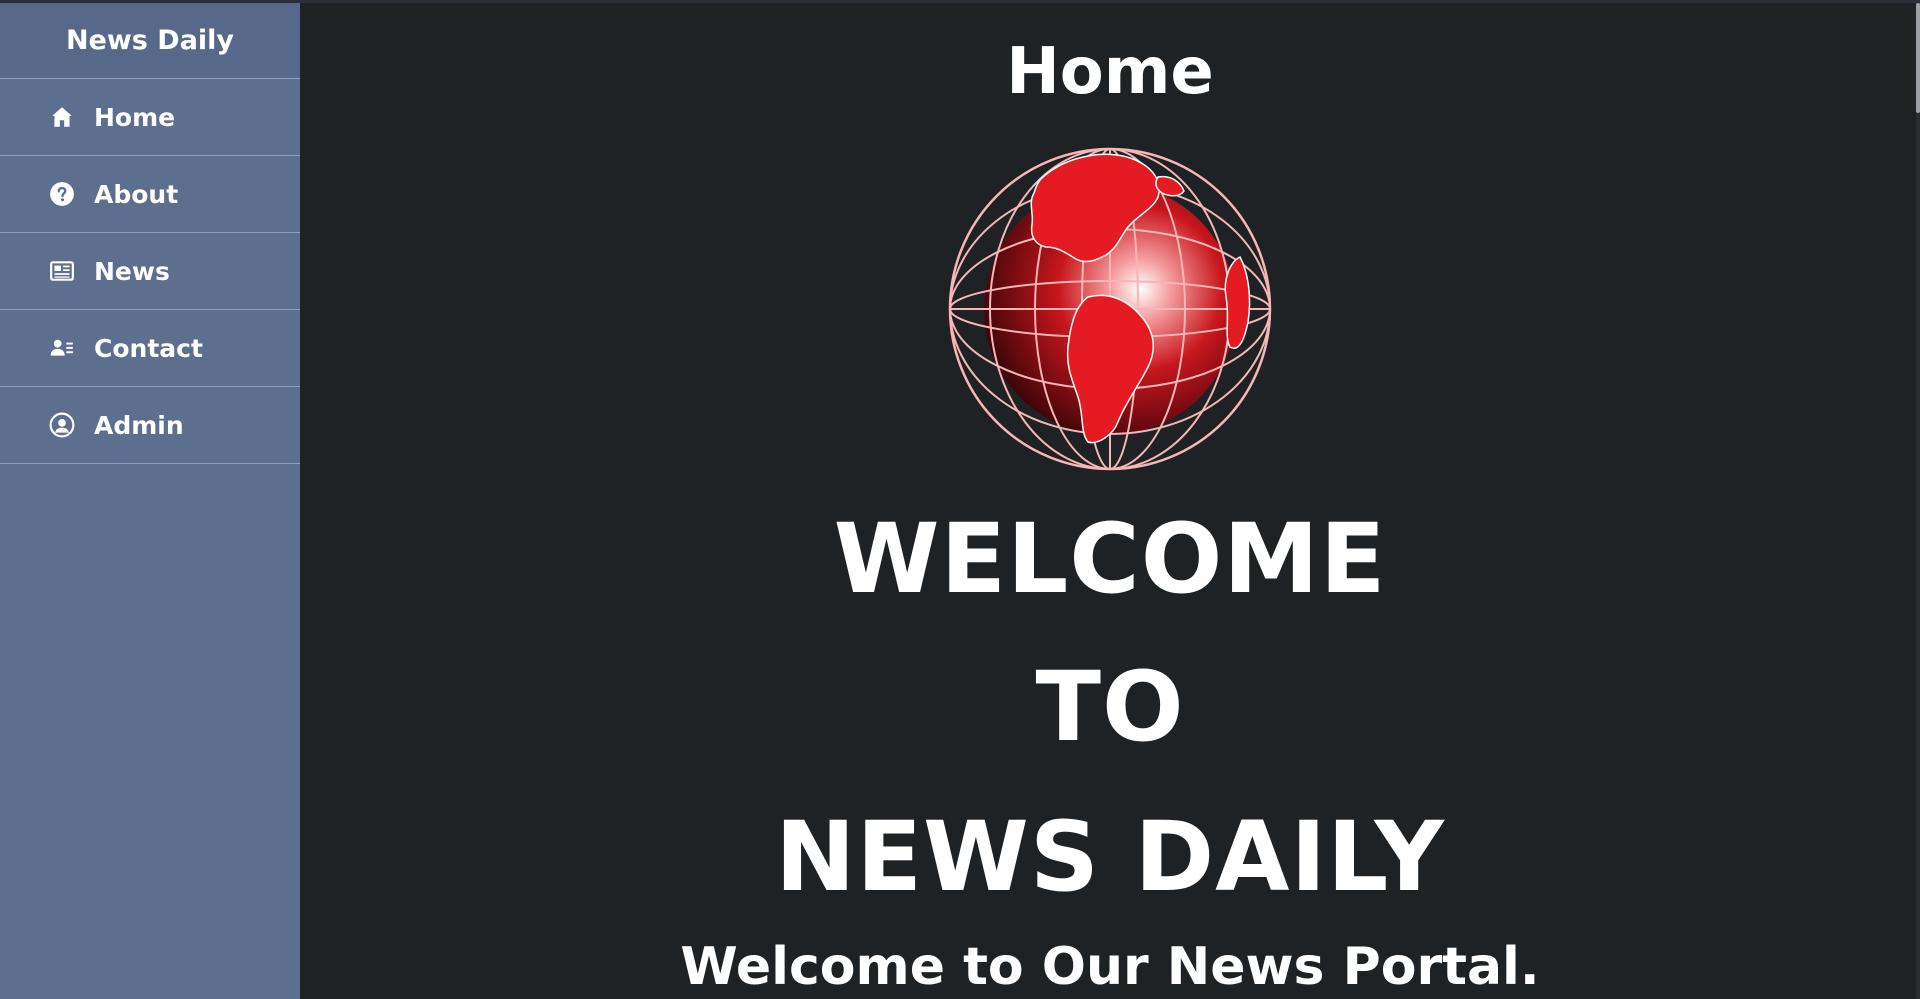  What do you see at coordinates (139, 425) in the screenshot?
I see `sidebar-item-label: Admin` at bounding box center [139, 425].